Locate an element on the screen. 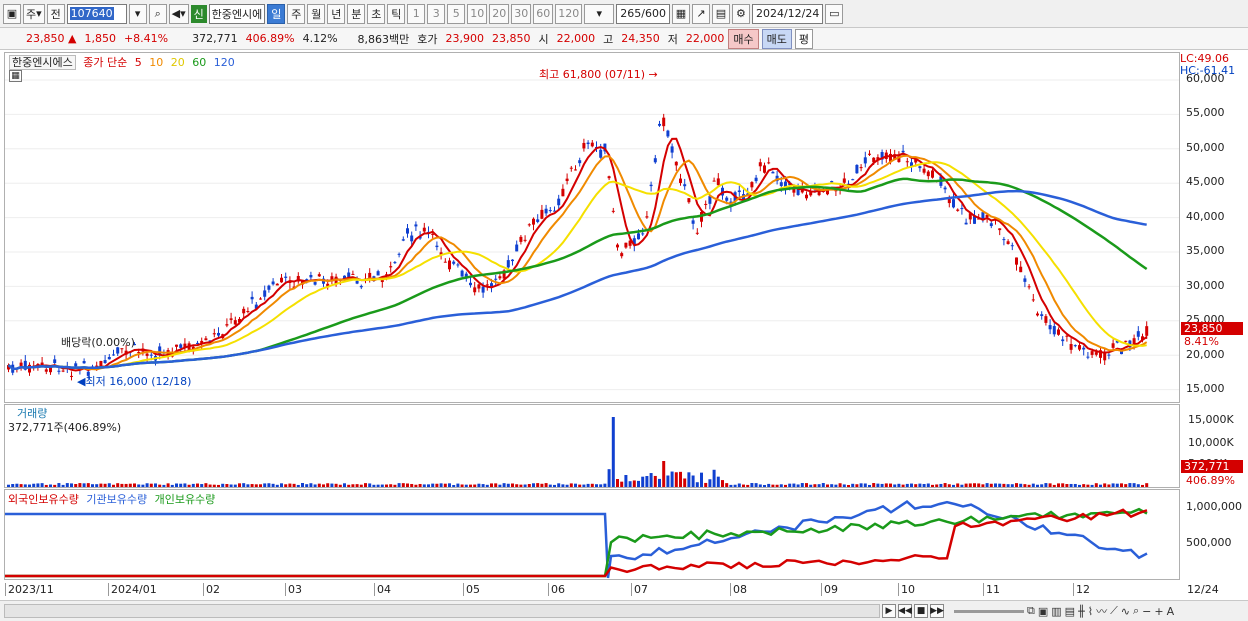 Image resolution: width=1248 pixels, height=621 pixels. calendar-icon: ▭ is located at coordinates (834, 13).